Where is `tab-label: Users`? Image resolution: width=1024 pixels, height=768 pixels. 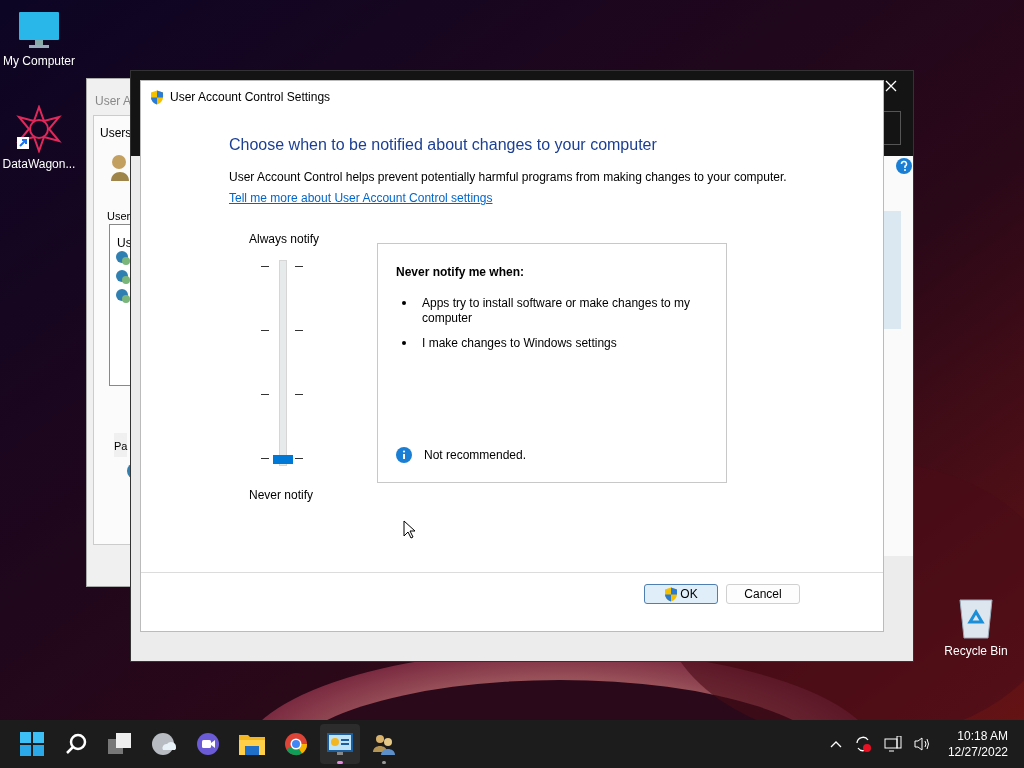 tab-label: Users is located at coordinates (116, 133).